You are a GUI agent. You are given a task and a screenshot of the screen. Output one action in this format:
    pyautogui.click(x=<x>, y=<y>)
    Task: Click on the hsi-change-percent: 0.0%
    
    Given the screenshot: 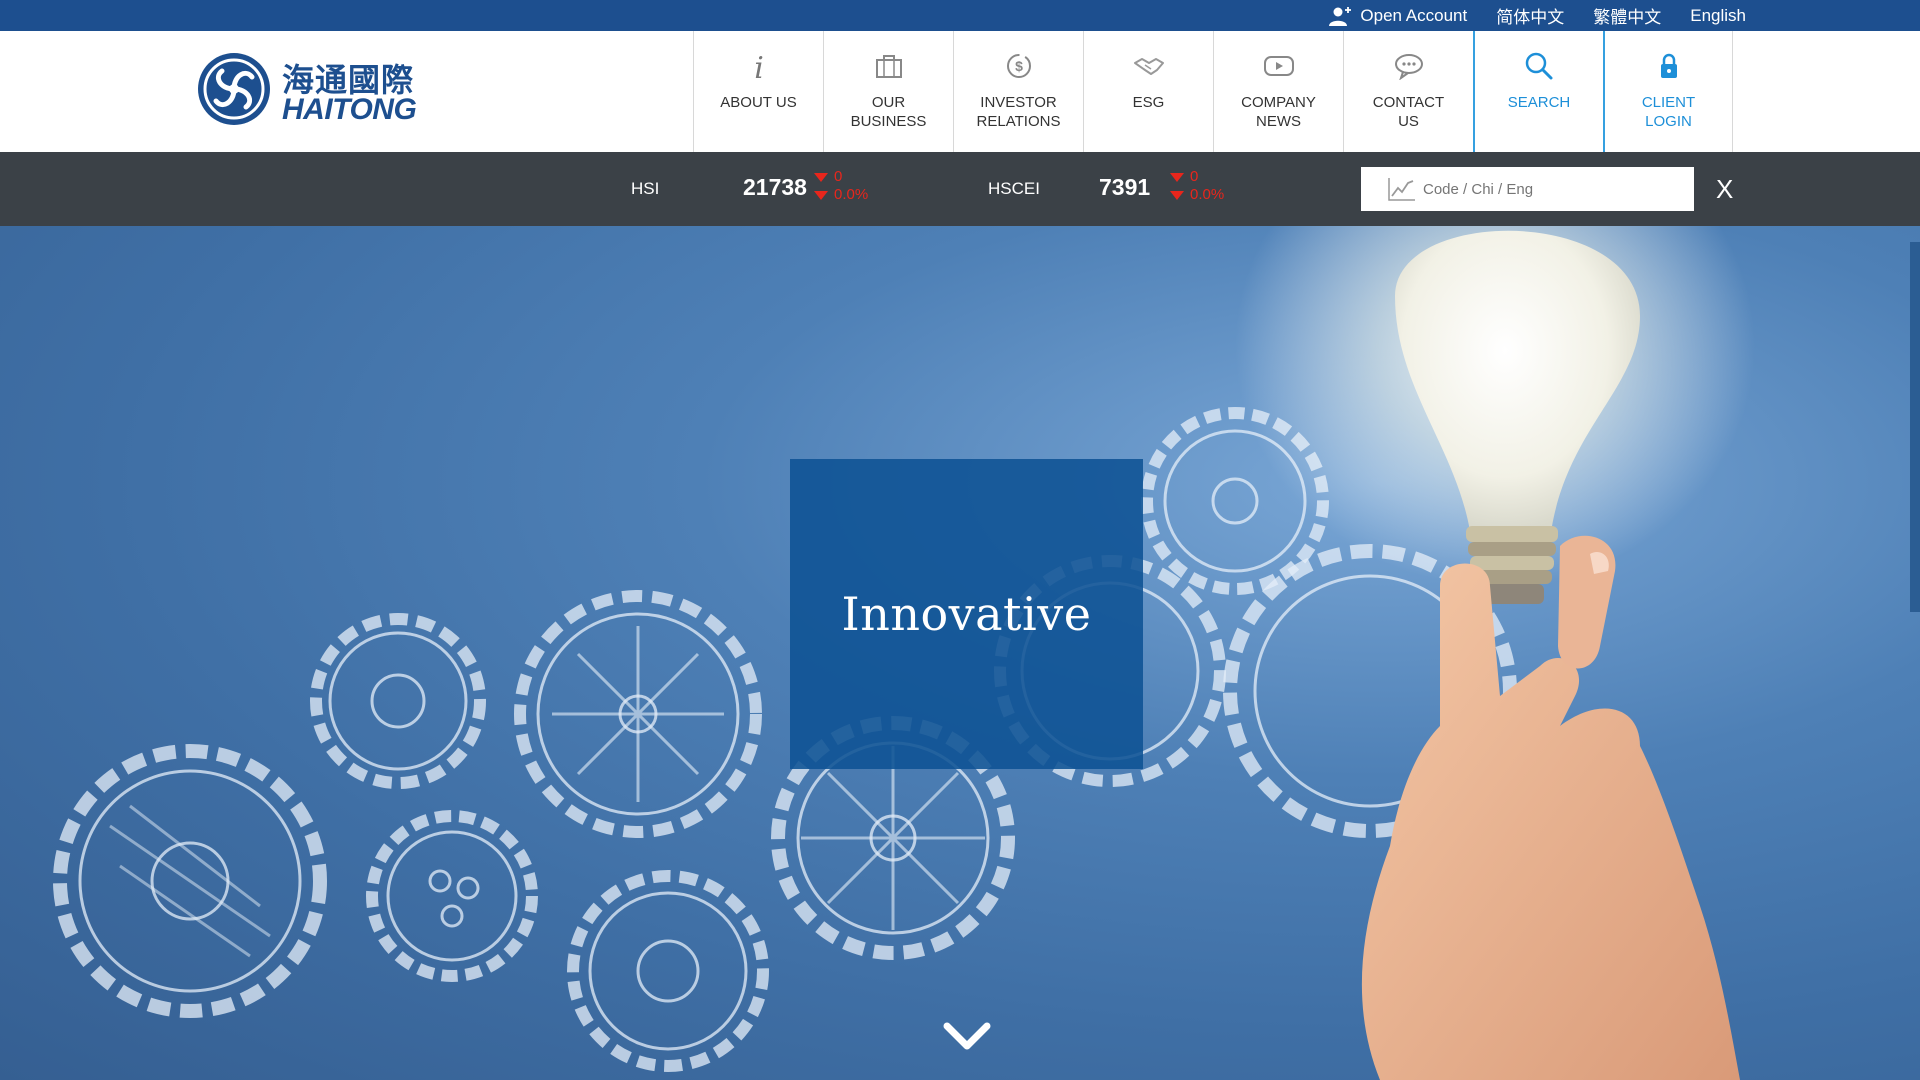 What is the action you would take?
    pyautogui.click(x=851, y=194)
    